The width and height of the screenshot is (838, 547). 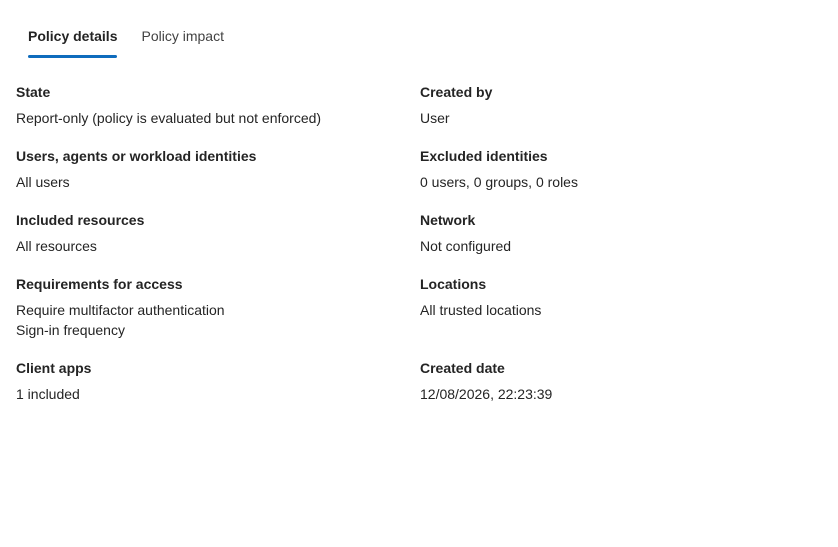 I want to click on network-label: Network, so click(x=448, y=220).